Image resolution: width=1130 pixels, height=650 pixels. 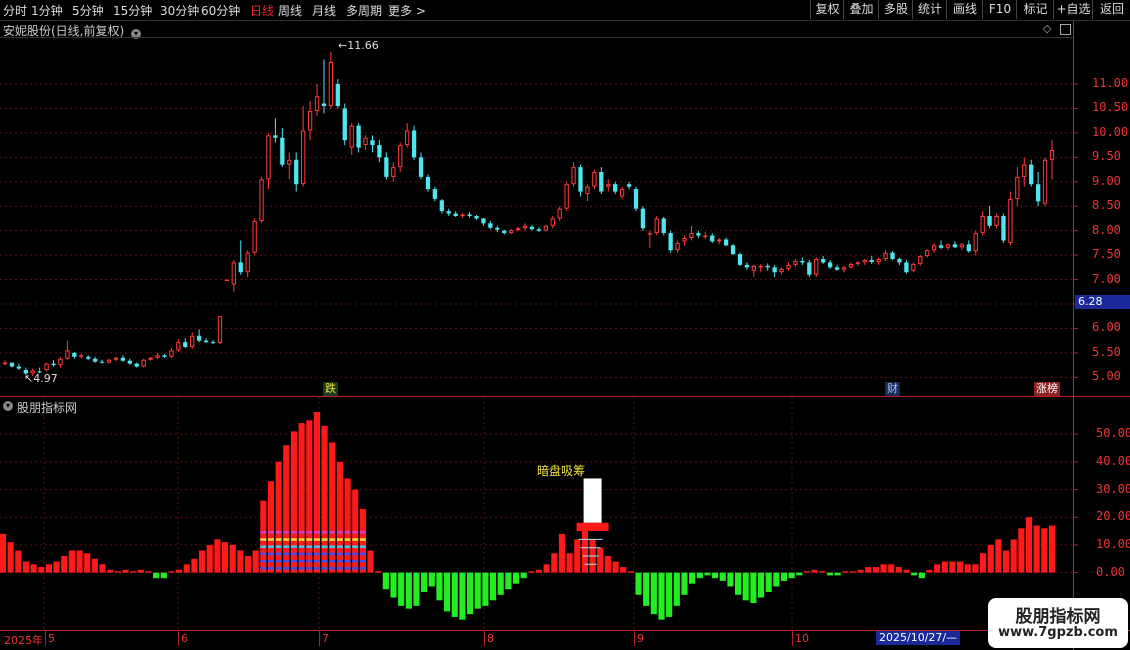 What do you see at coordinates (1047, 389) in the screenshot?
I see `marker-rise-rank: 涨榜` at bounding box center [1047, 389].